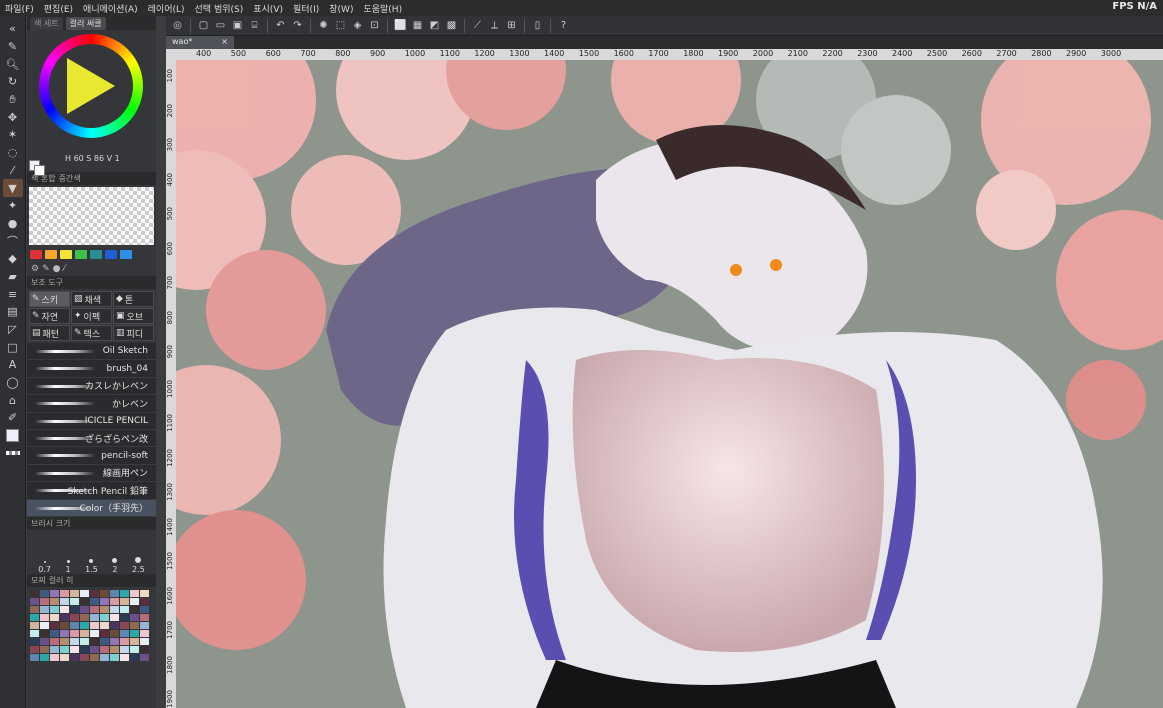 The width and height of the screenshot is (1163, 708). What do you see at coordinates (91, 333) in the screenshot?
I see `subtool-7: ✎ 텍스` at bounding box center [91, 333].